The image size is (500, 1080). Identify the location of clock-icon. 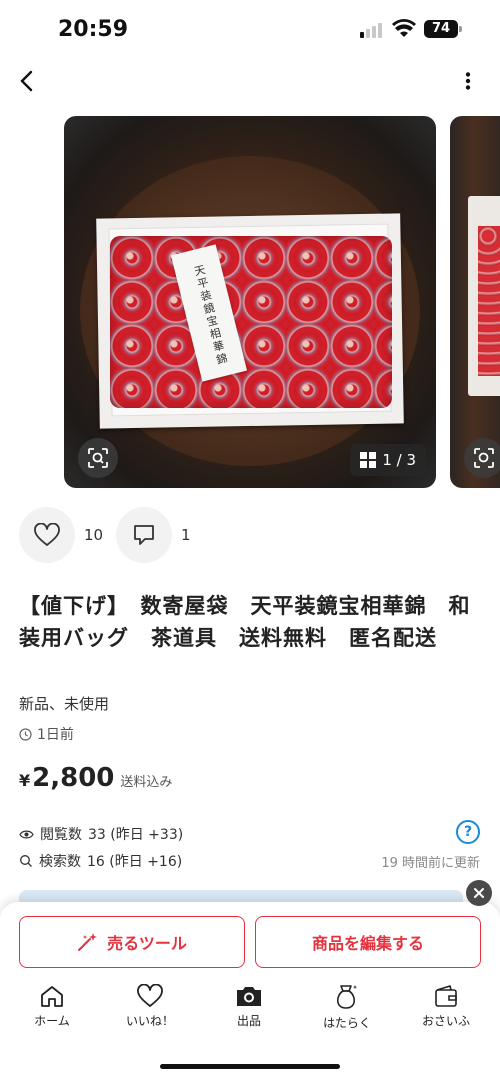
(25, 734).